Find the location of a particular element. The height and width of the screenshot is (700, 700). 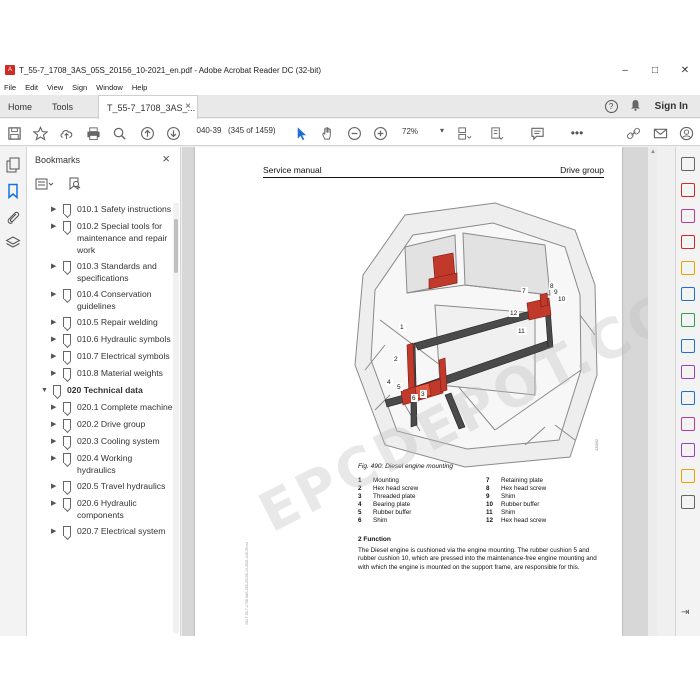

menu-sign: Sign is located at coordinates (80, 87).